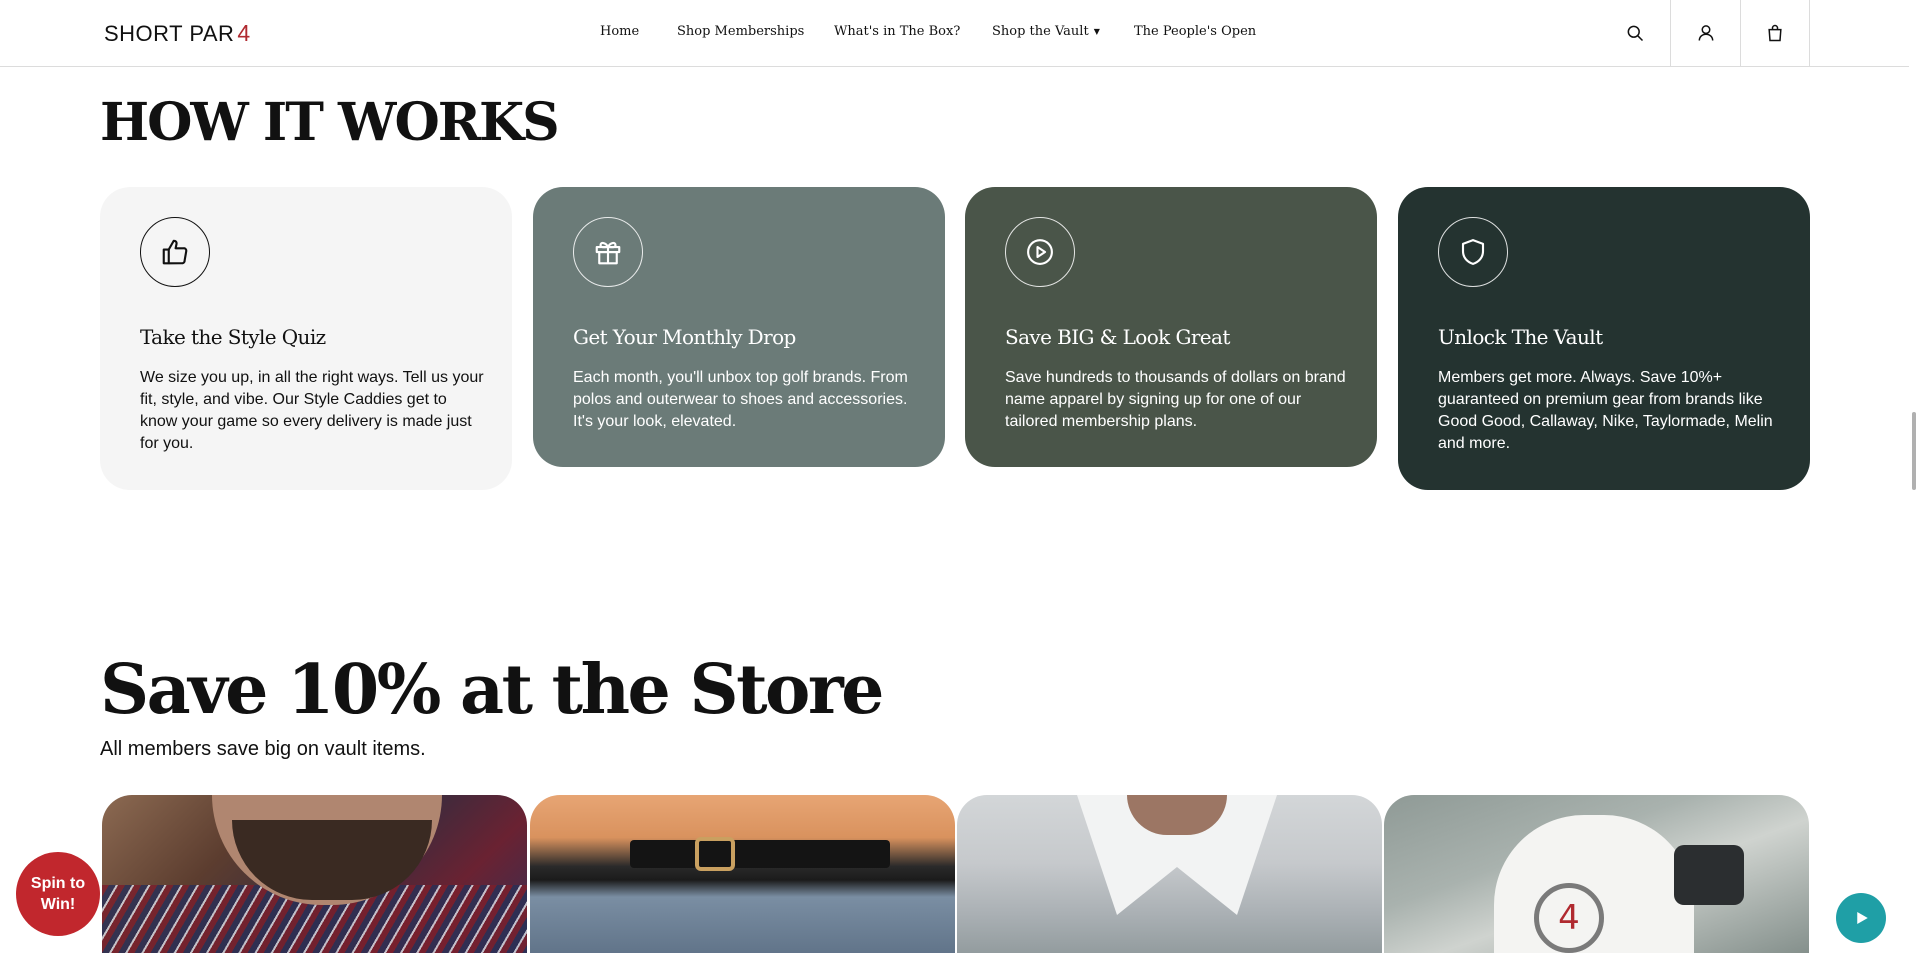 This screenshot has width=1920, height=953. I want to click on play-icon, so click(1862, 918).